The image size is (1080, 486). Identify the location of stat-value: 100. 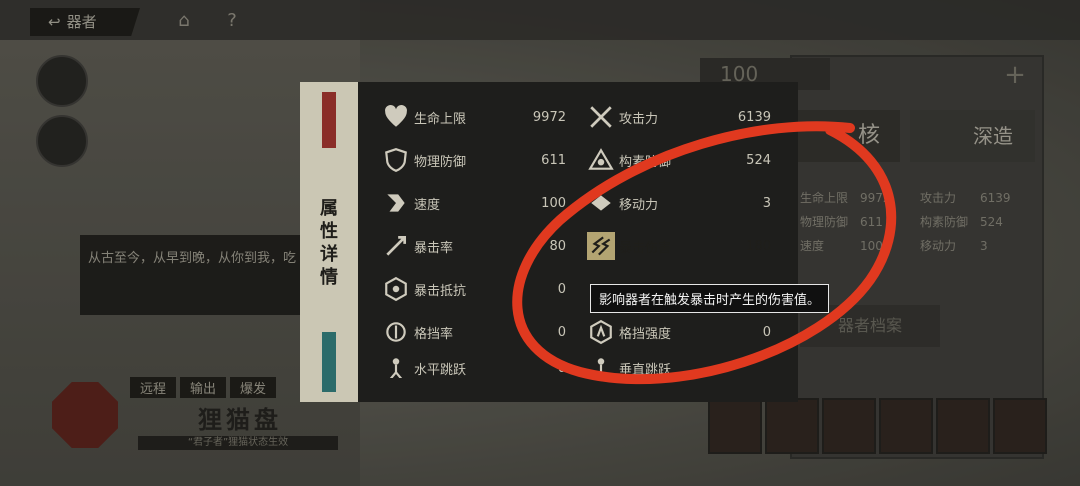
(553, 203).